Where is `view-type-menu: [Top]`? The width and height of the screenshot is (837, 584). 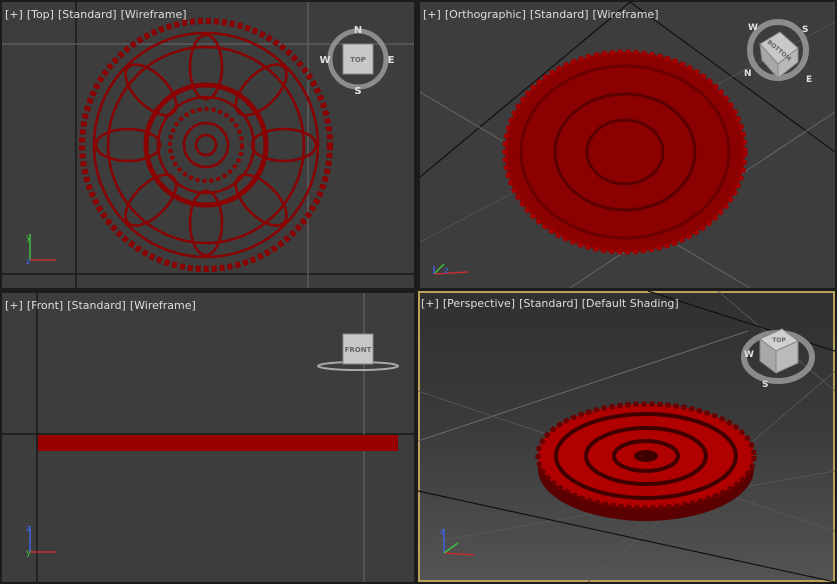 view-type-menu: [Top] is located at coordinates (40, 14).